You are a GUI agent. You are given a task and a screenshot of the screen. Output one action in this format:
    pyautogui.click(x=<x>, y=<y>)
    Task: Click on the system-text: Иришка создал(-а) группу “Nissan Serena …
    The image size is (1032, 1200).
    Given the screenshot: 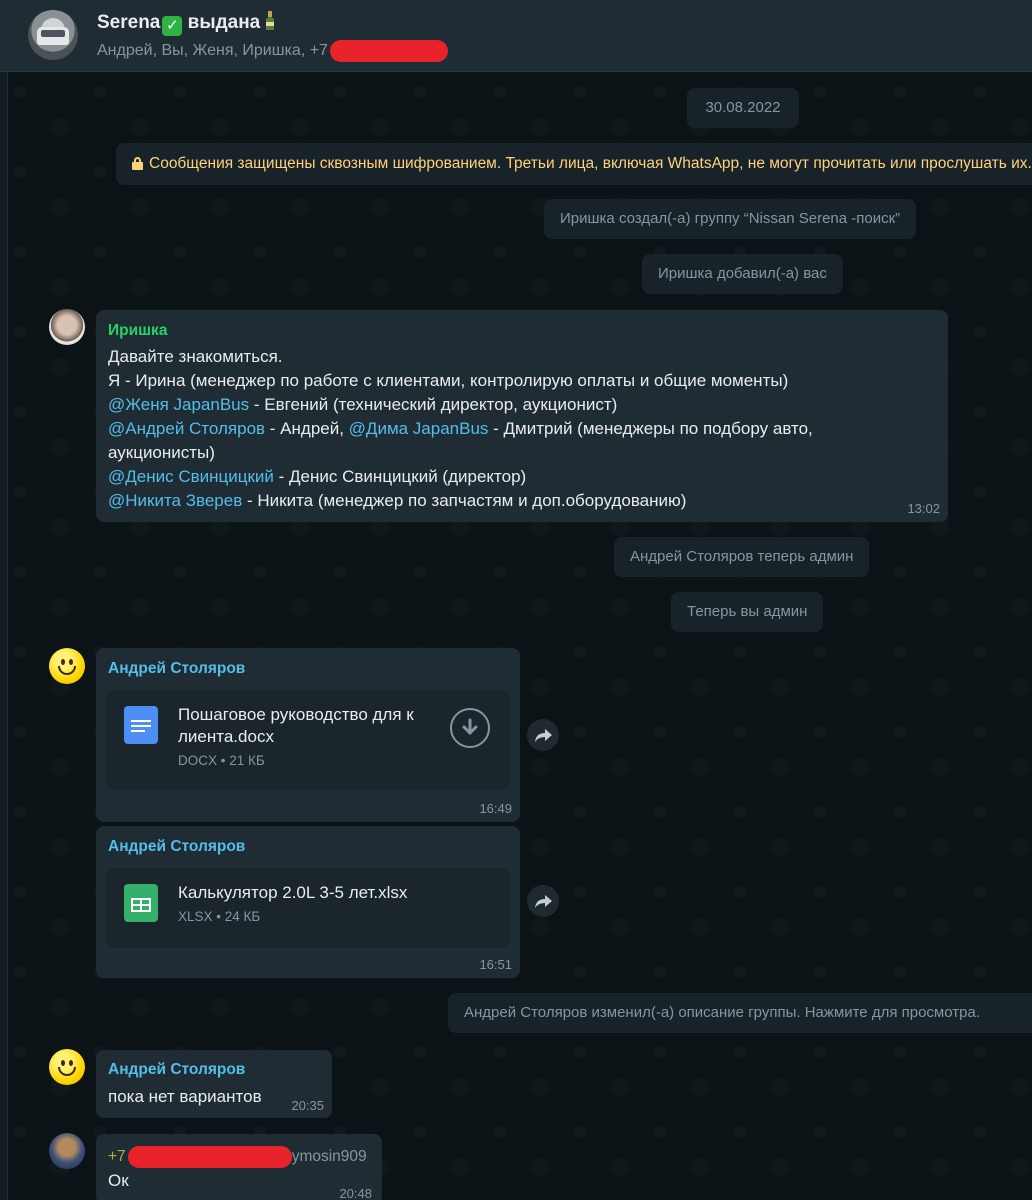 What is the action you would take?
    pyautogui.click(x=730, y=218)
    